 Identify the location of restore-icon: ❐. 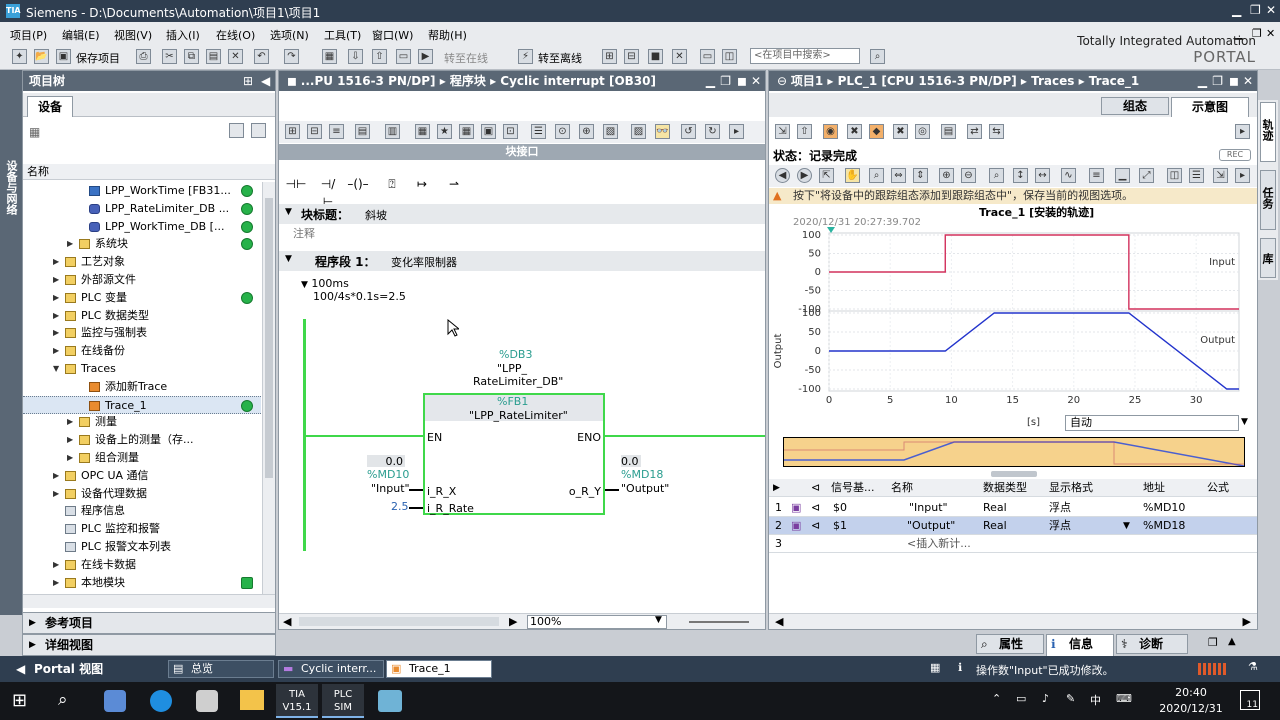
(1255, 10).